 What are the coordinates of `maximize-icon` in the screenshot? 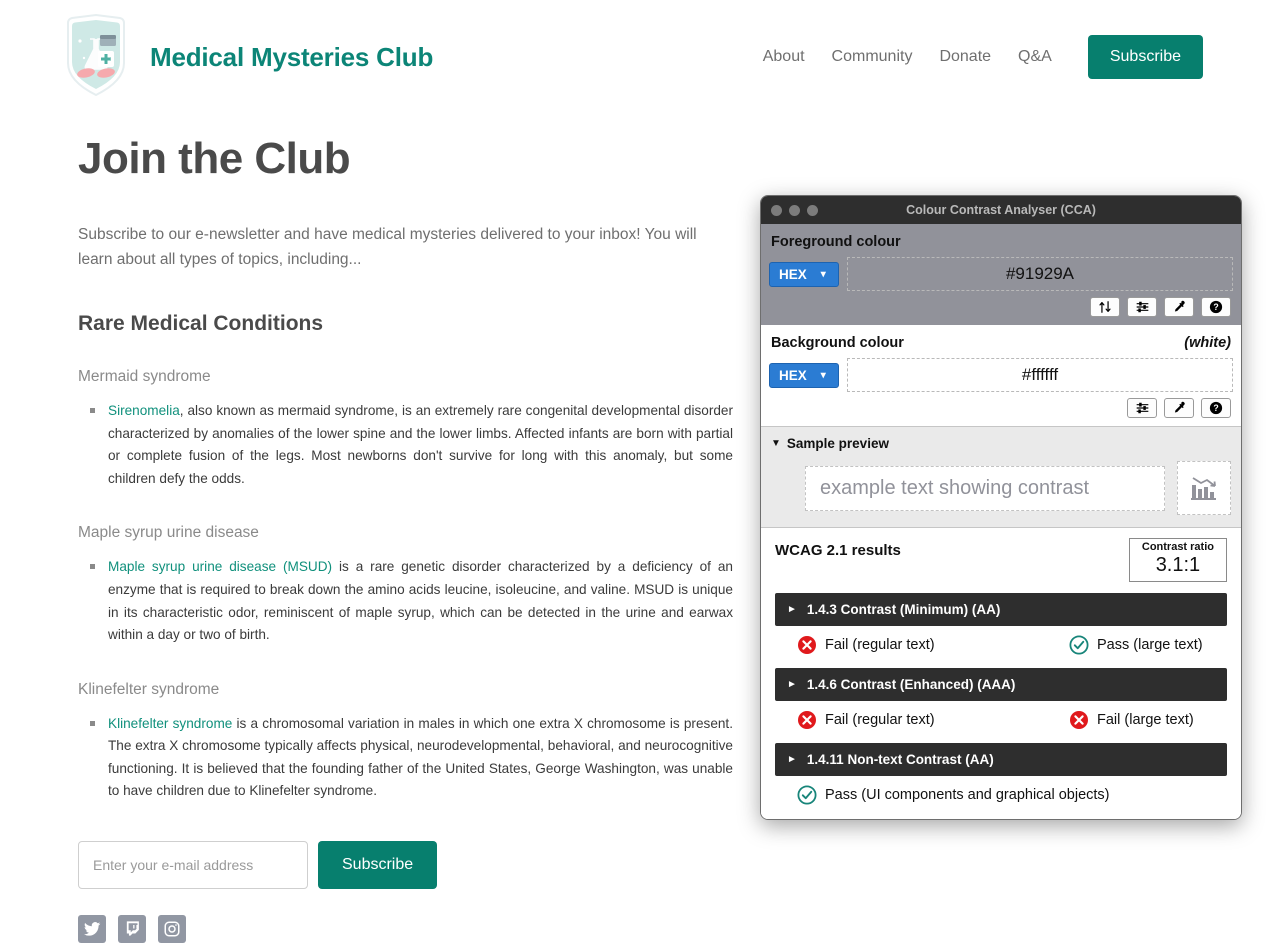 It's located at (812, 210).